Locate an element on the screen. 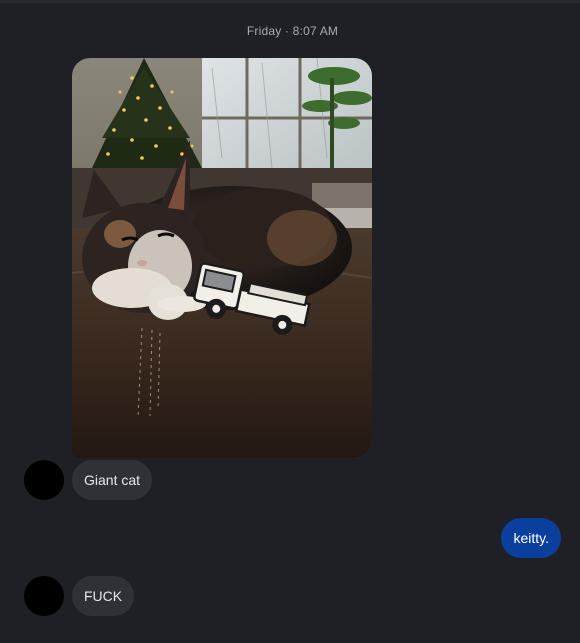  message-timestamp: Friday · 8:07 AM is located at coordinates (292, 31).